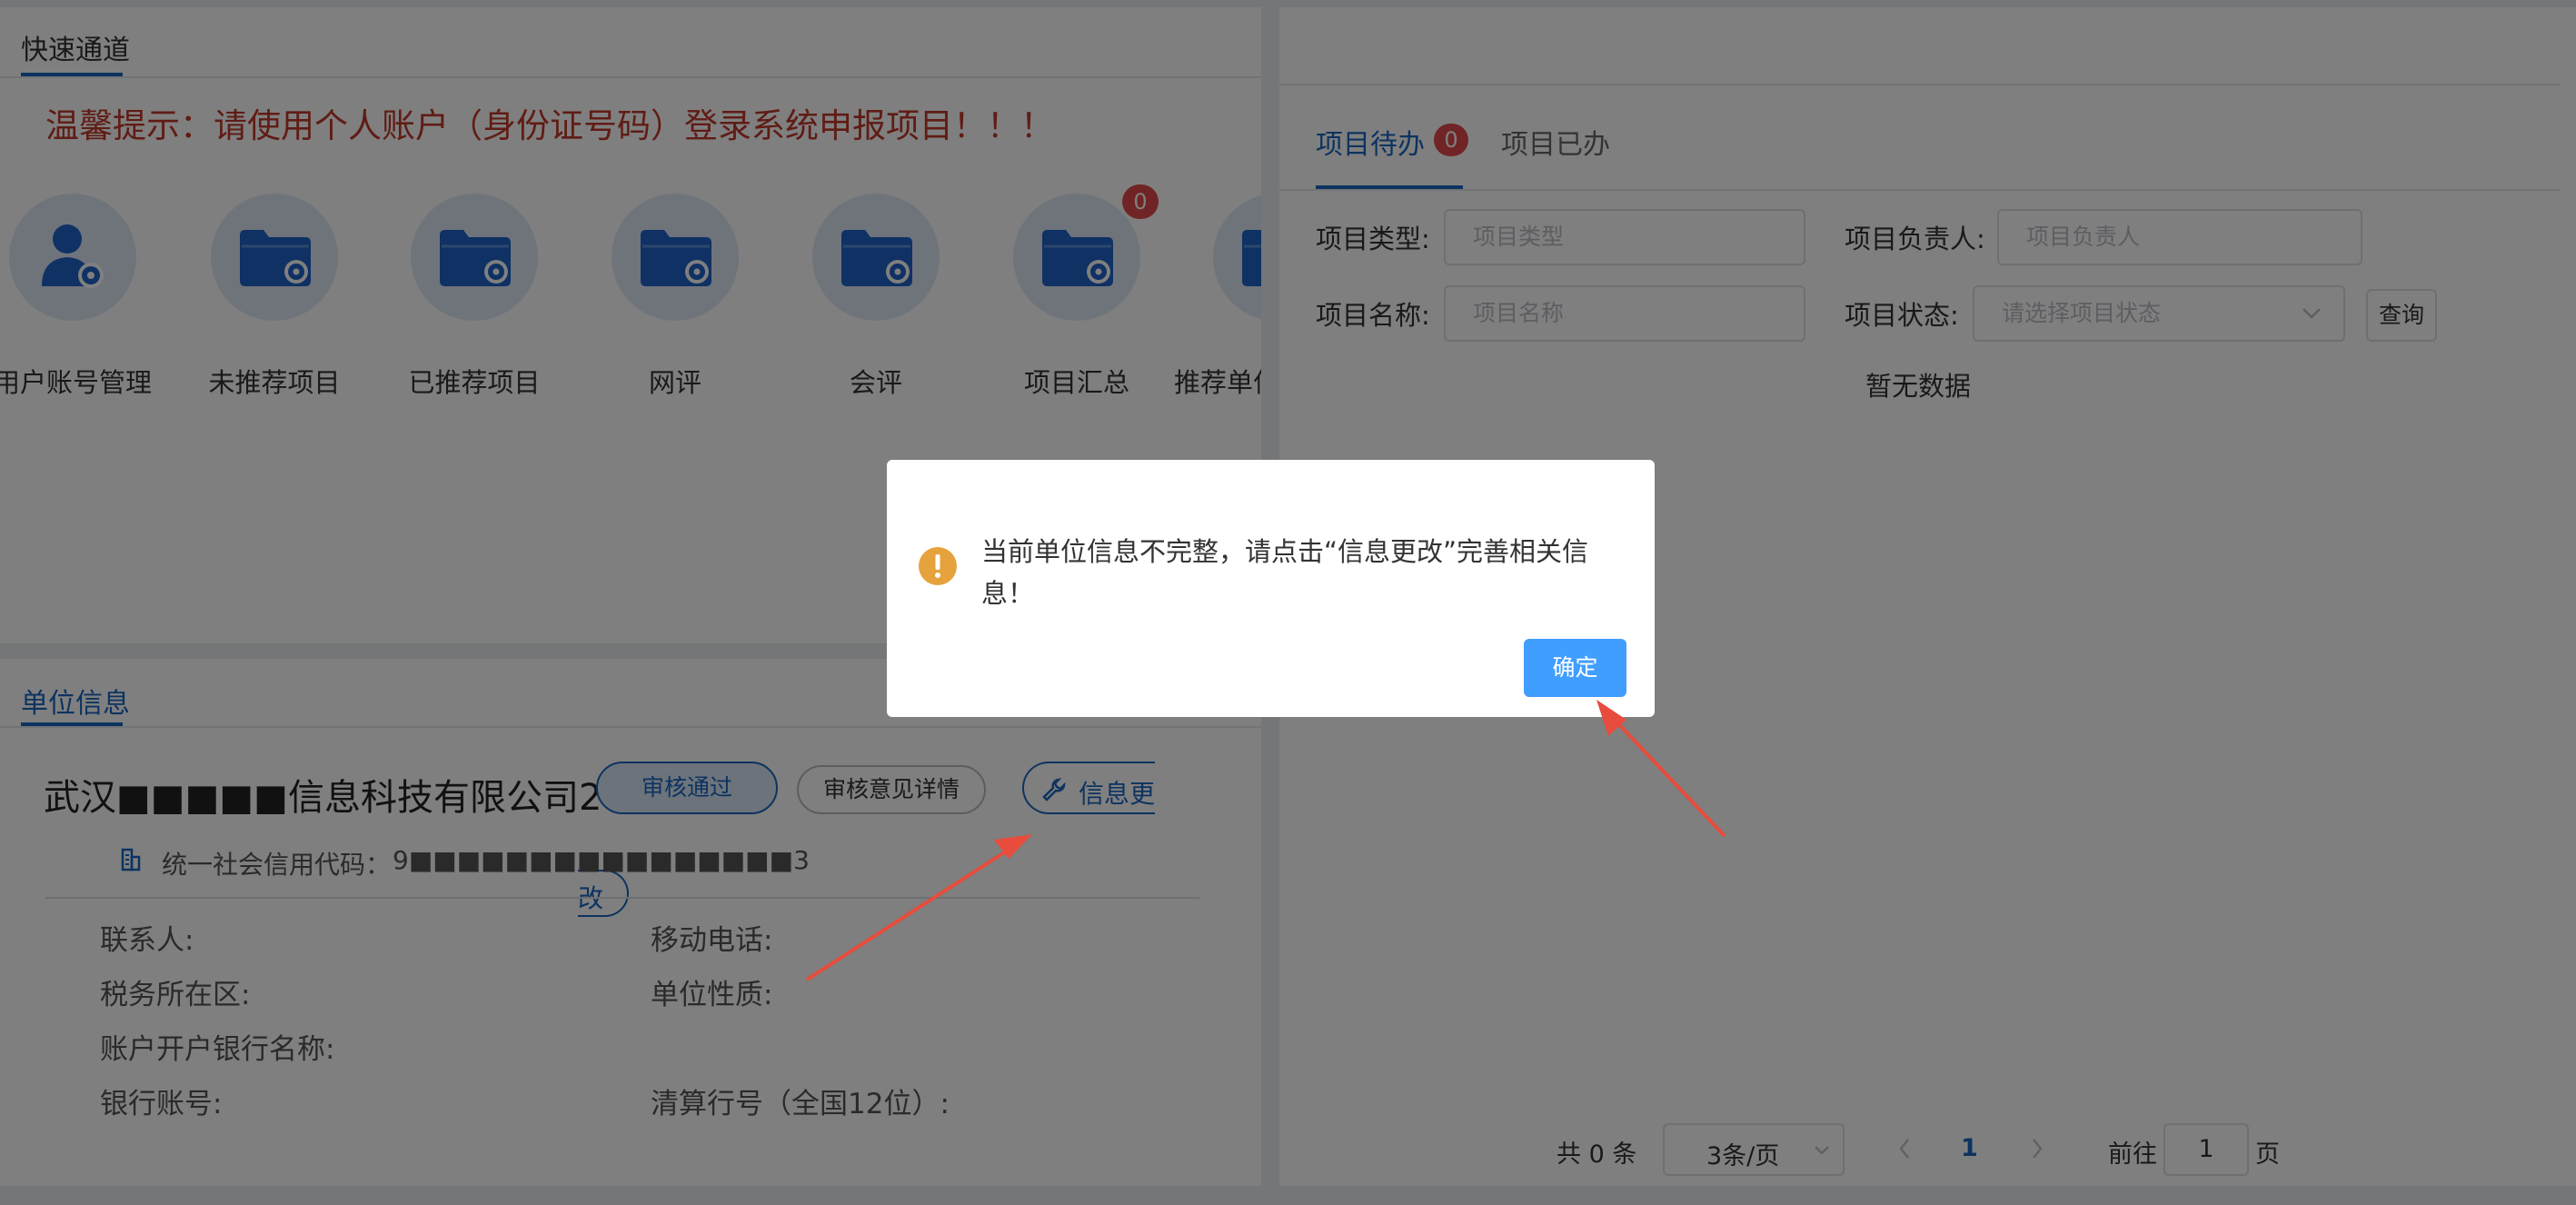  Describe the element at coordinates (919, 907) in the screenshot. I see `arrow-to-edit-button` at that location.